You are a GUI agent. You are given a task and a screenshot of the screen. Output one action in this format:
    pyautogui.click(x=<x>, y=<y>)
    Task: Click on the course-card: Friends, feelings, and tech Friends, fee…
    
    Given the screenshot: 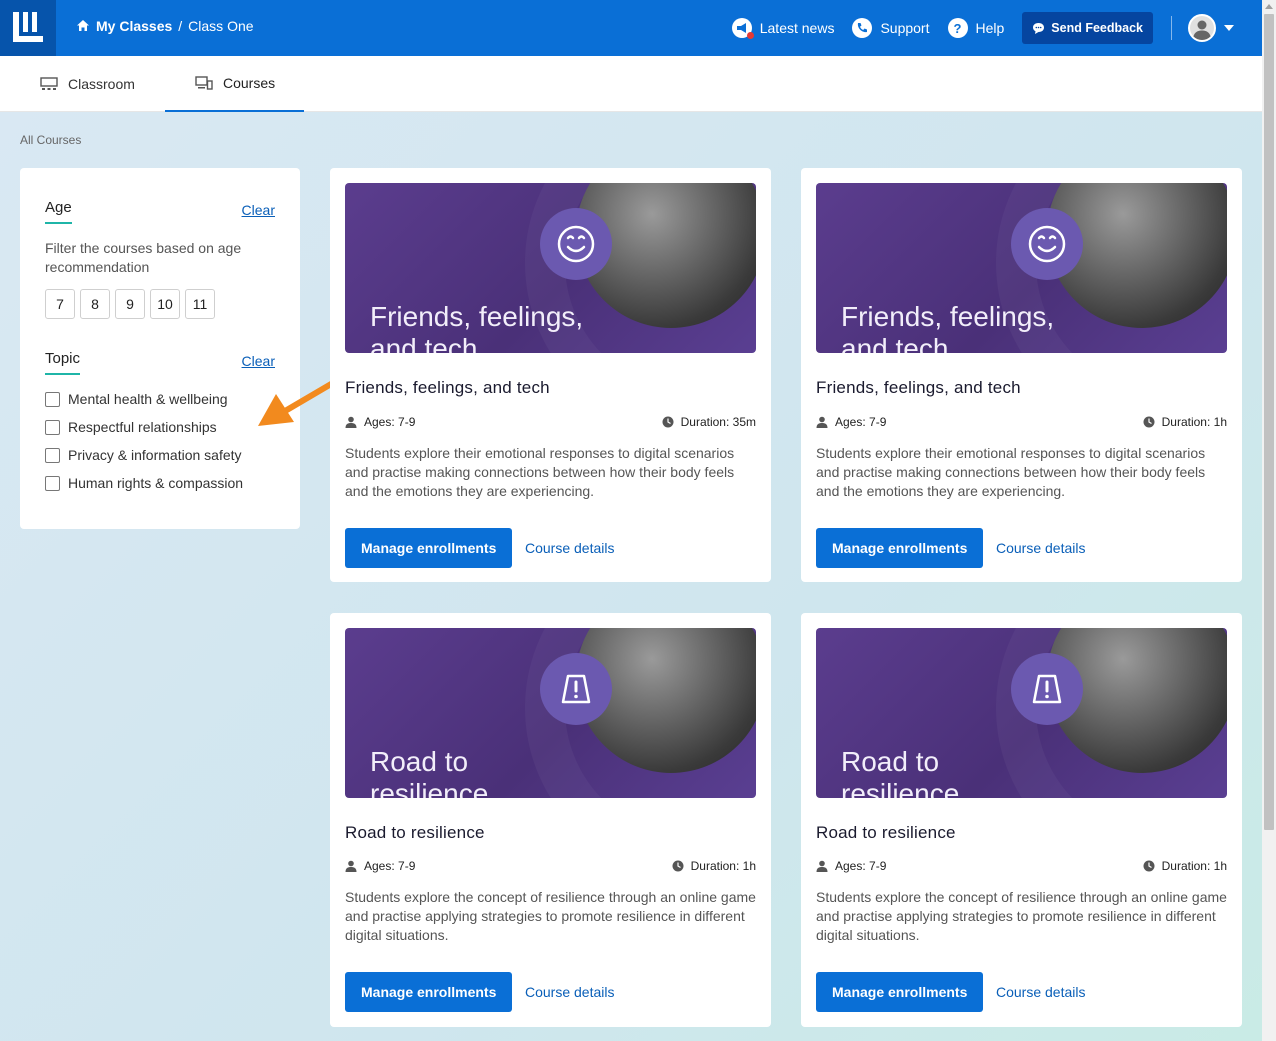 What is the action you would take?
    pyautogui.click(x=550, y=375)
    